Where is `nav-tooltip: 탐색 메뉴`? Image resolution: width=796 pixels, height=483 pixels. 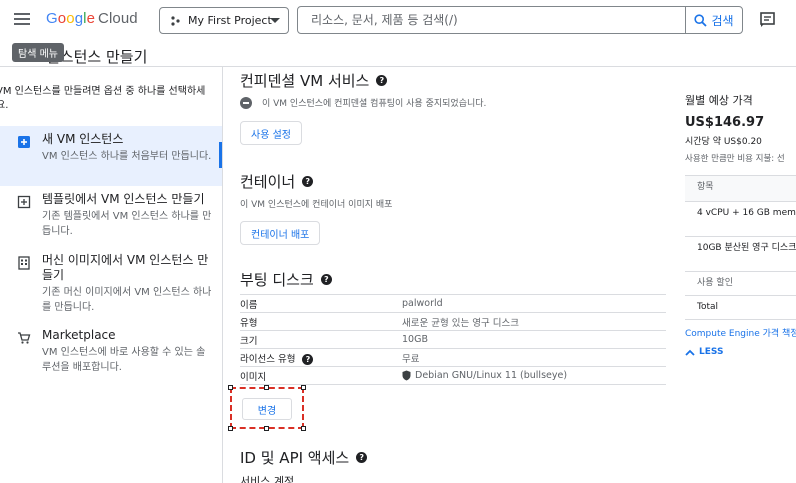 nav-tooltip: 탐색 메뉴 is located at coordinates (38, 52).